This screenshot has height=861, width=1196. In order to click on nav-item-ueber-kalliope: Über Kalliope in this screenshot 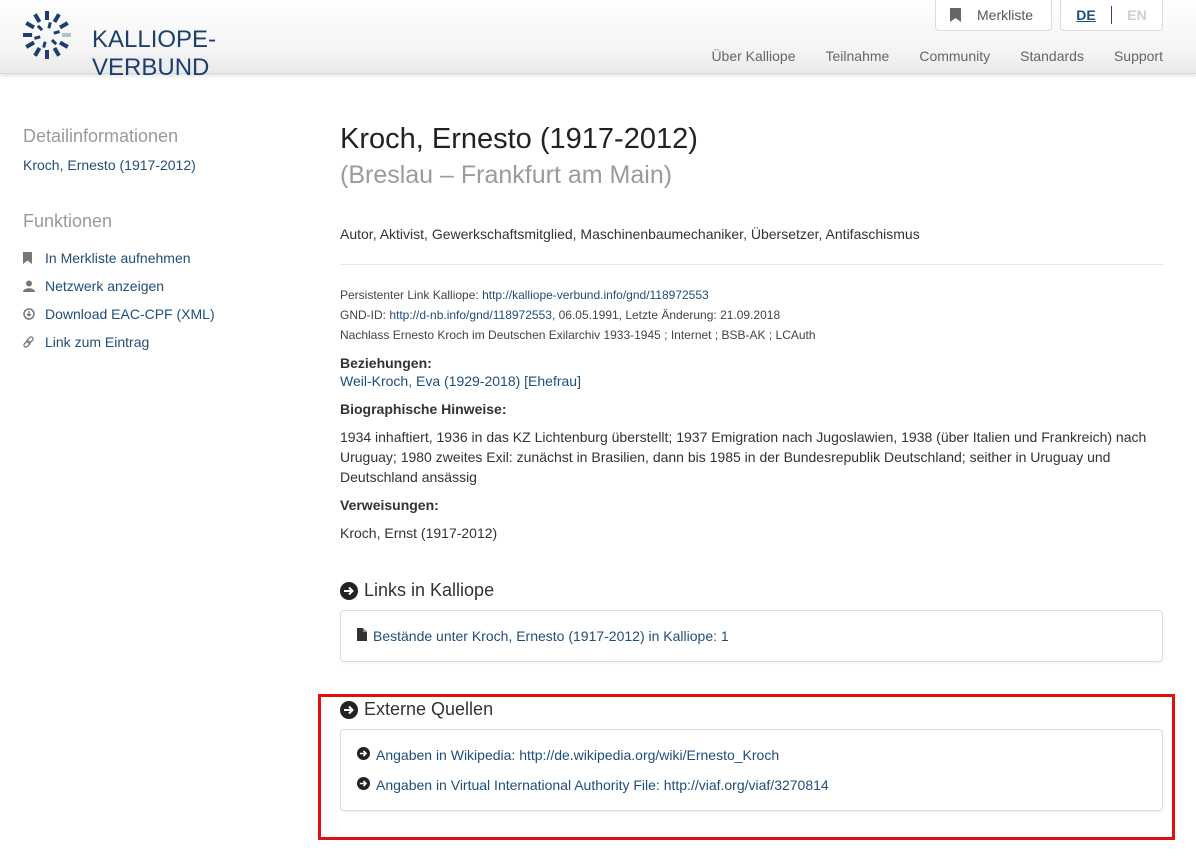, I will do `click(753, 56)`.